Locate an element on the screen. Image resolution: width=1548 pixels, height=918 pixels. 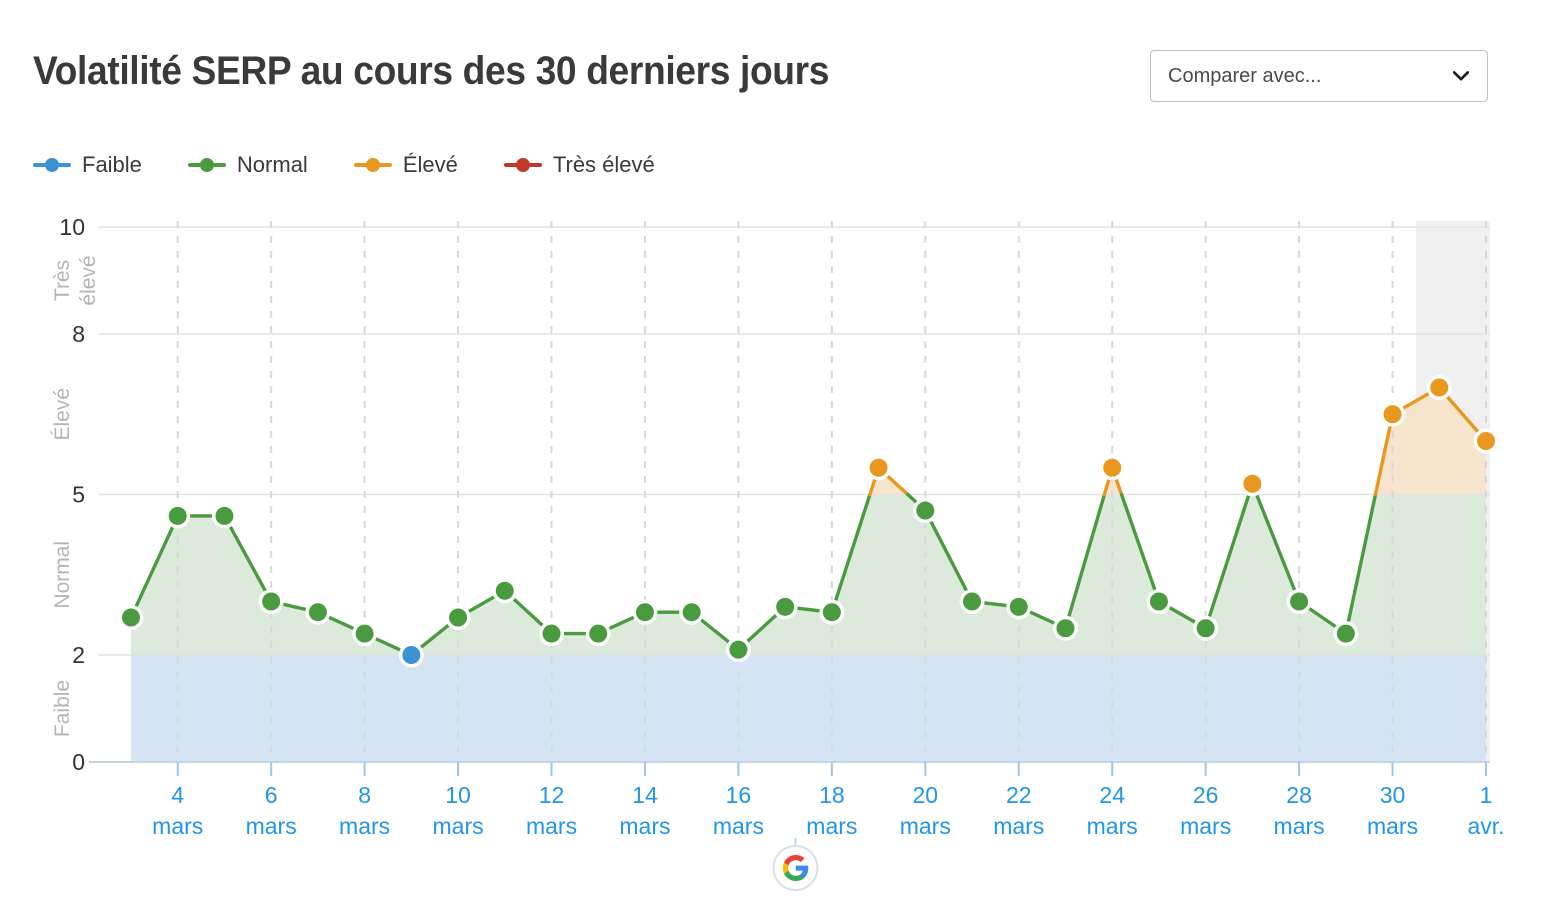
legend-label: Très élevé is located at coordinates (603, 164).